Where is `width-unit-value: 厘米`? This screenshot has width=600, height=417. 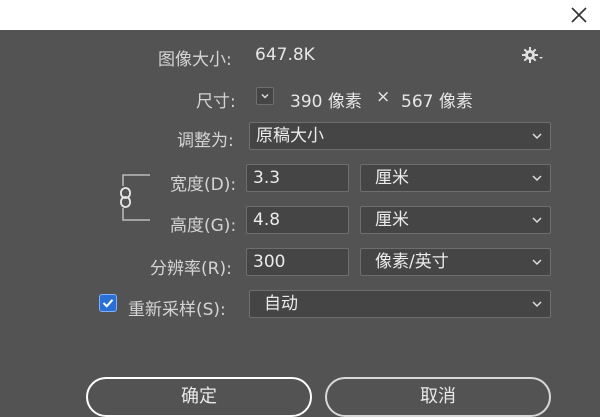 width-unit-value: 厘米 is located at coordinates (392, 178).